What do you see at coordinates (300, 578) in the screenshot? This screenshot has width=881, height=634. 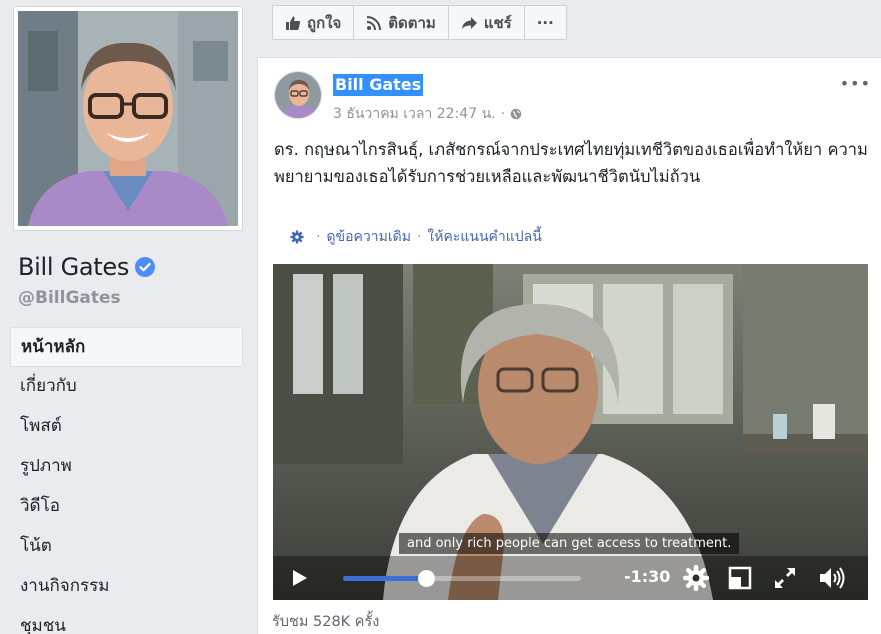 I see `play-icon` at bounding box center [300, 578].